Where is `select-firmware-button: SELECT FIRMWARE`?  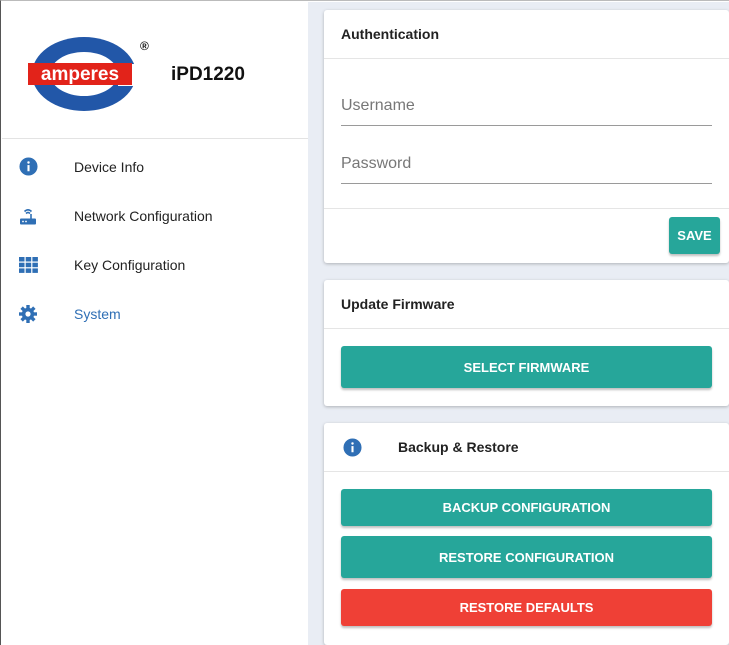
select-firmware-button: SELECT FIRMWARE is located at coordinates (526, 367).